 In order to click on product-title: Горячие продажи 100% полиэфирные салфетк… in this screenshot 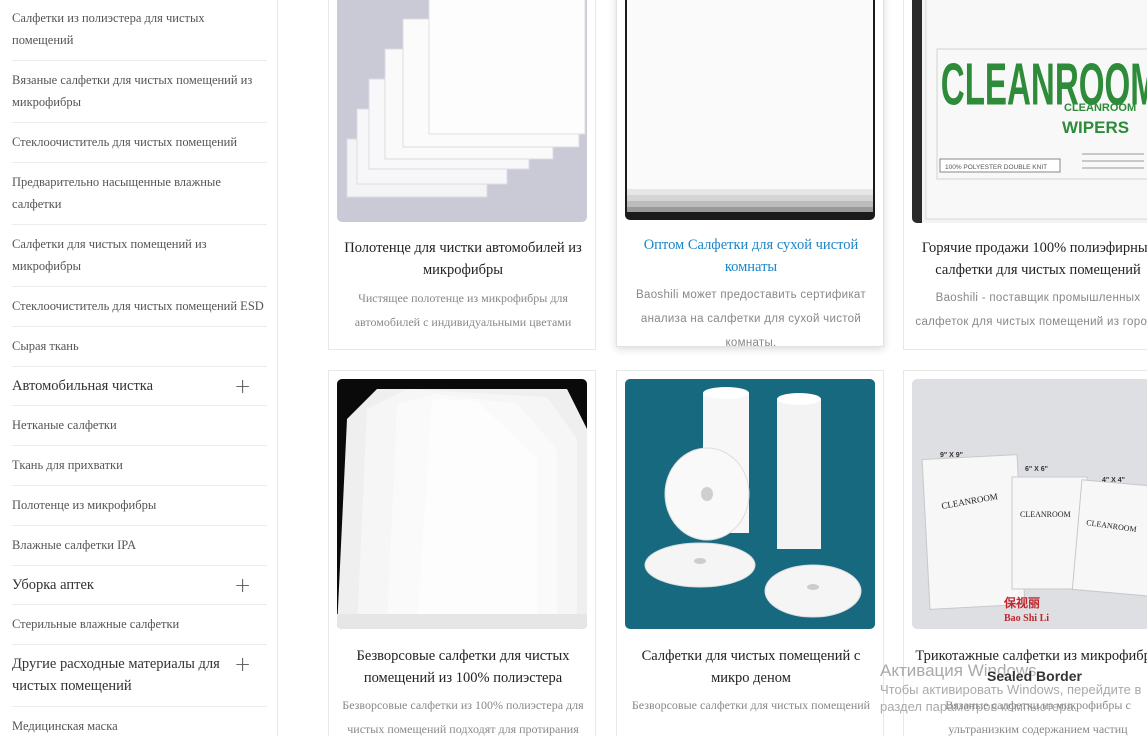, I will do `click(1027, 259)`.